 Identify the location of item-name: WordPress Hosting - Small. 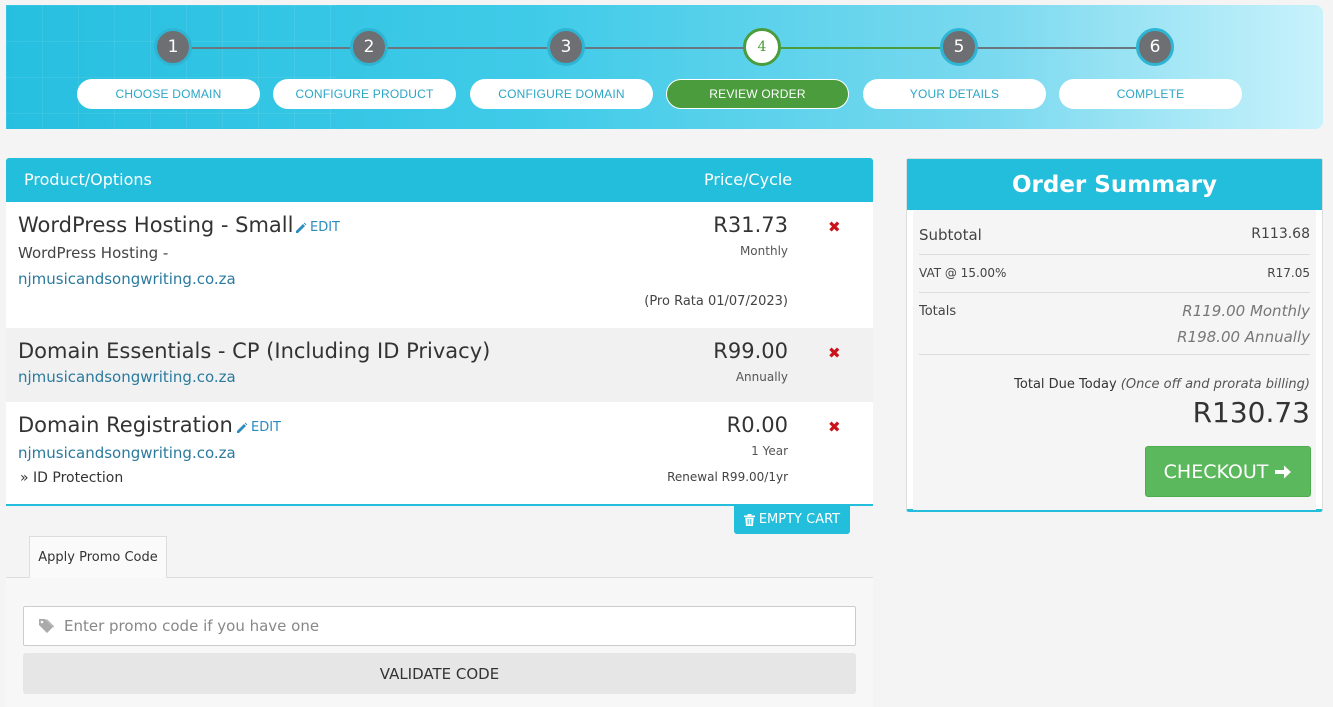
(156, 225).